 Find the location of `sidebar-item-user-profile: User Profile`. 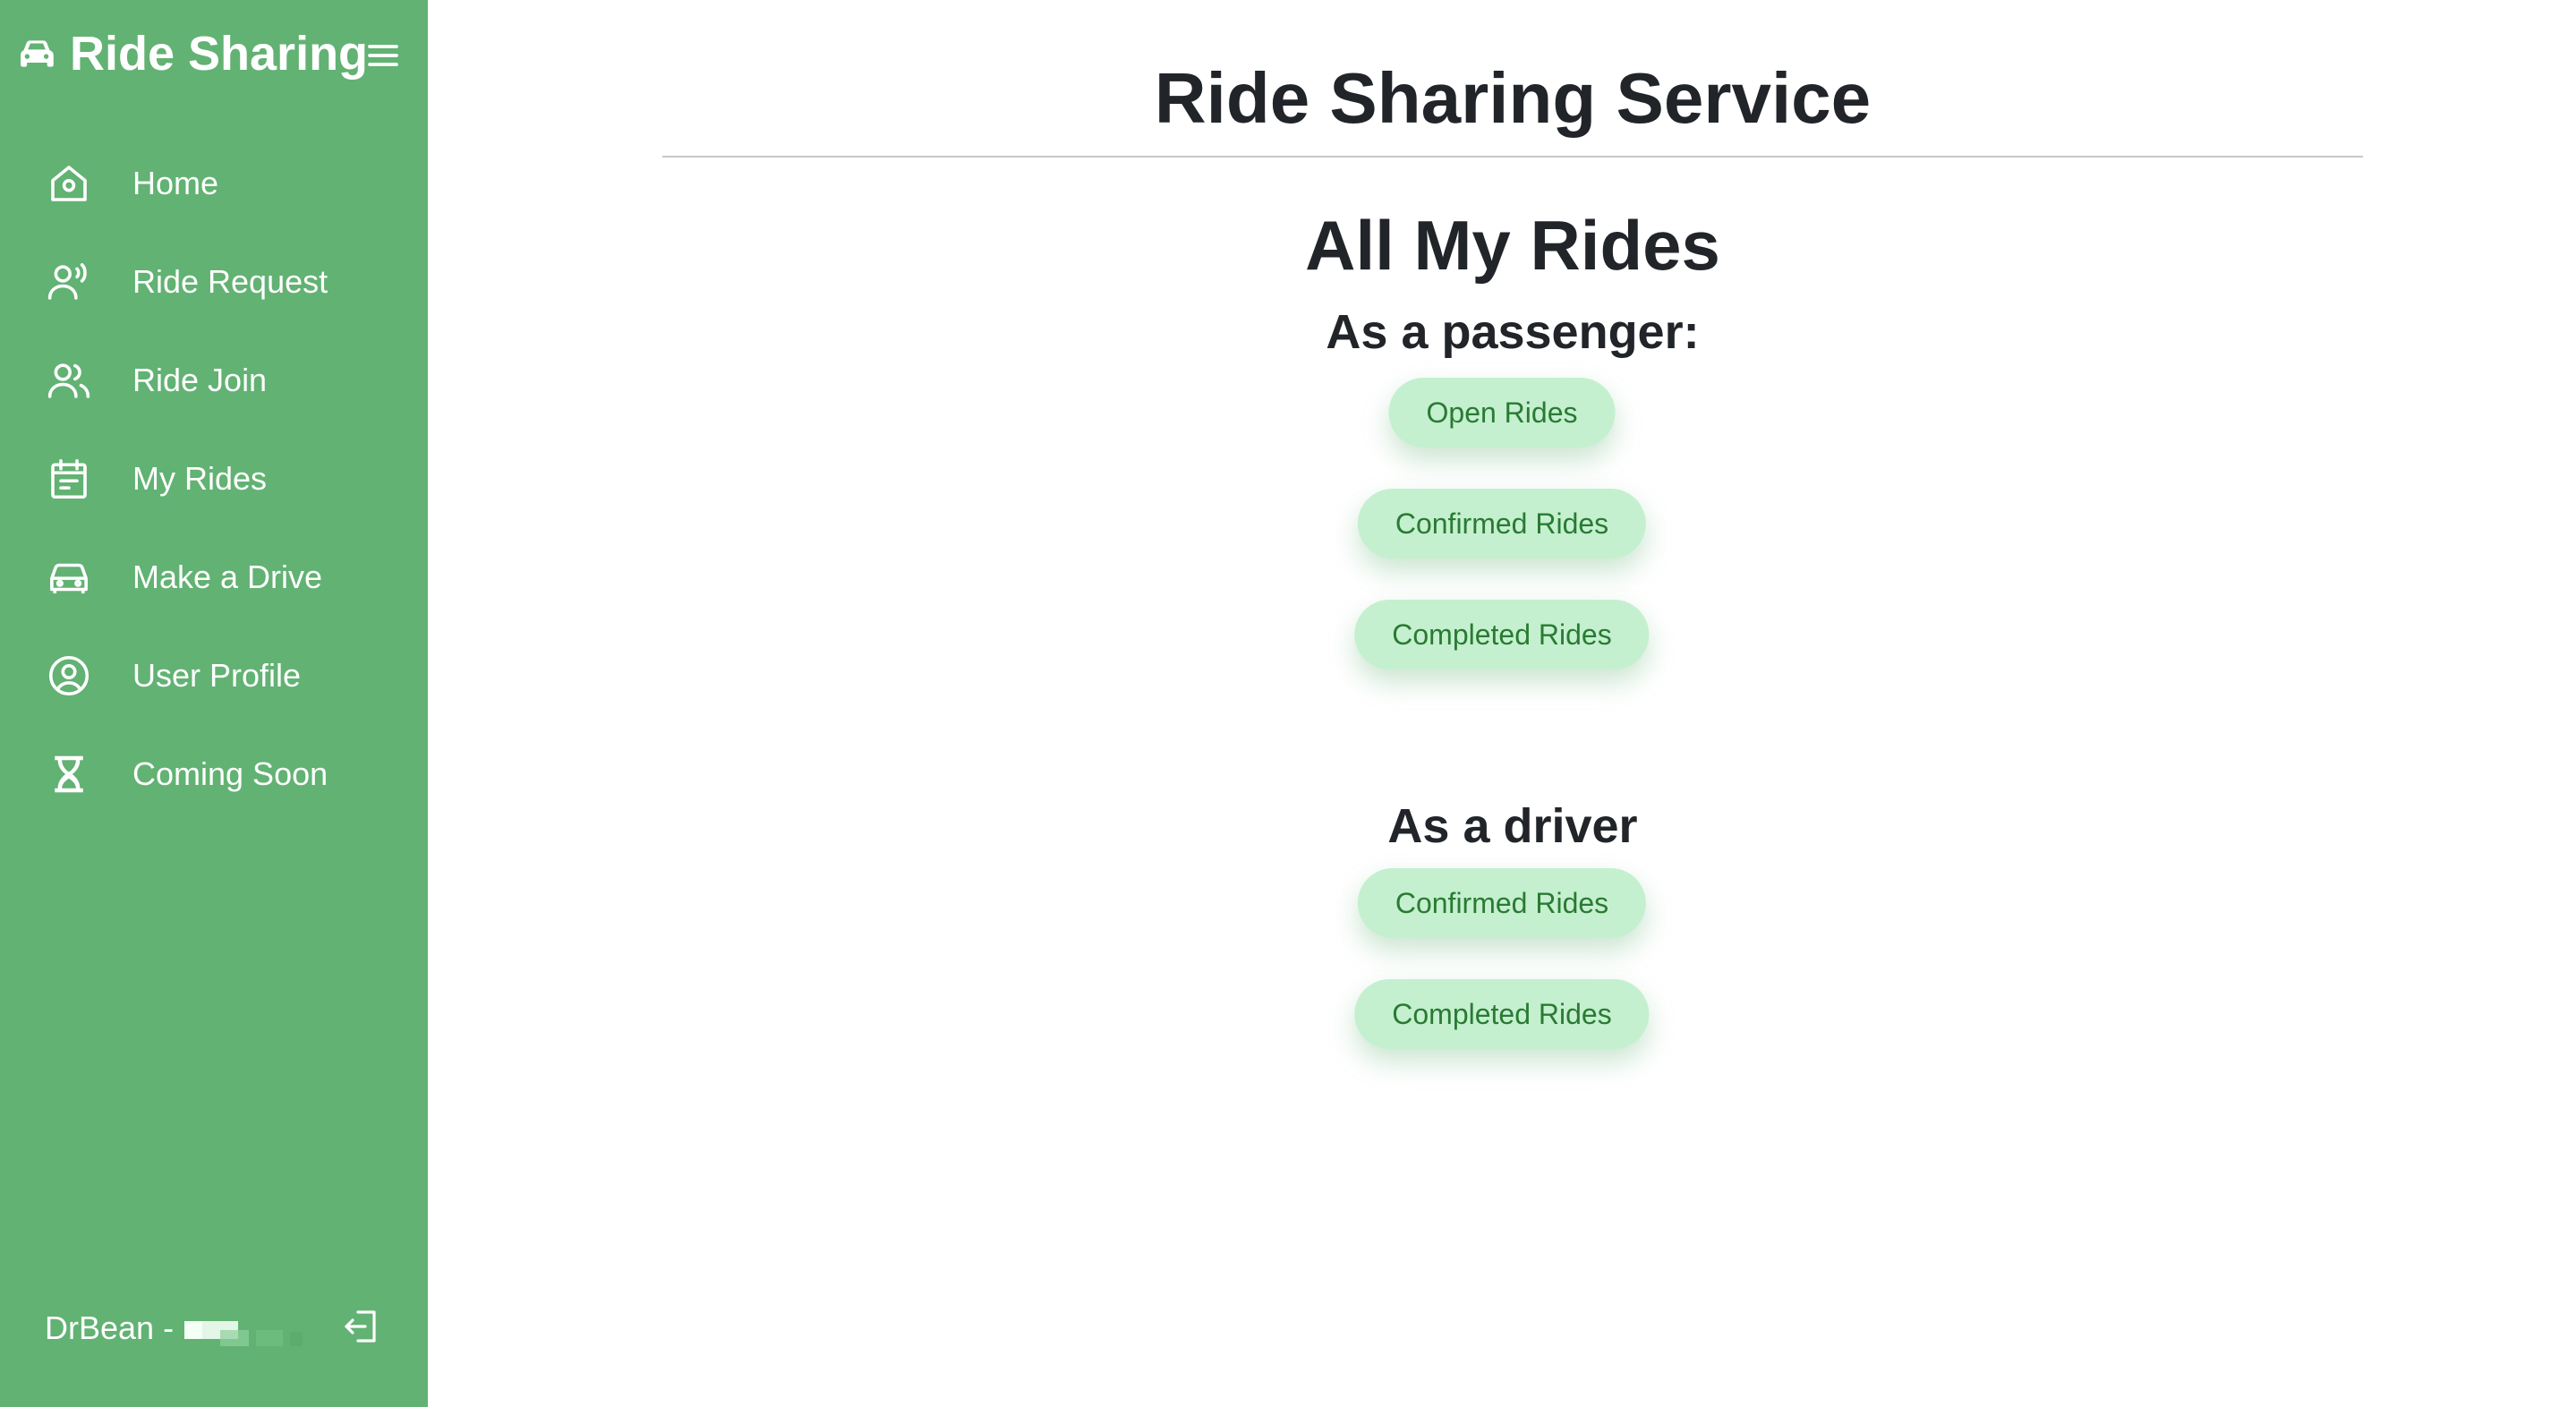

sidebar-item-user-profile: User Profile is located at coordinates (214, 676).